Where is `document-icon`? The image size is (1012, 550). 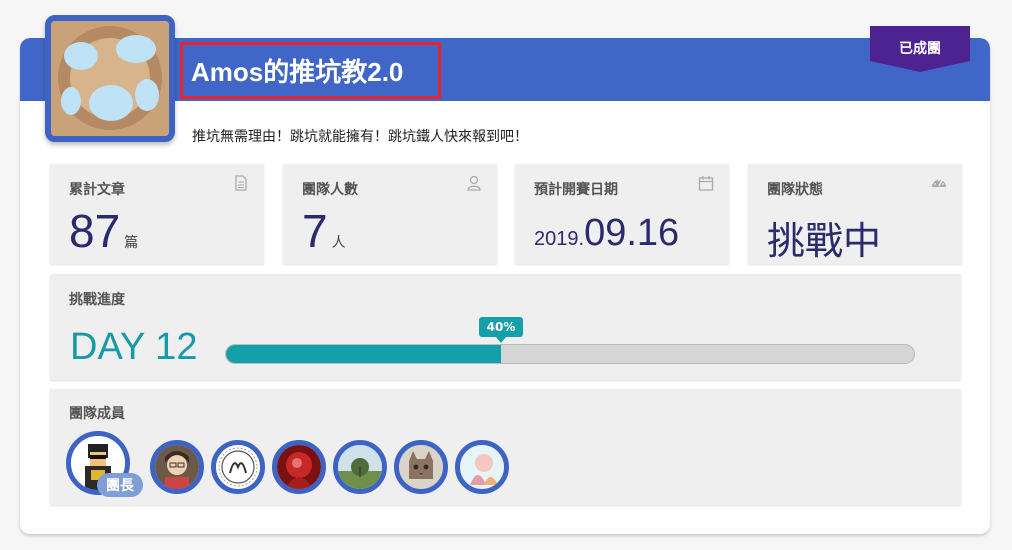
document-icon is located at coordinates (241, 183).